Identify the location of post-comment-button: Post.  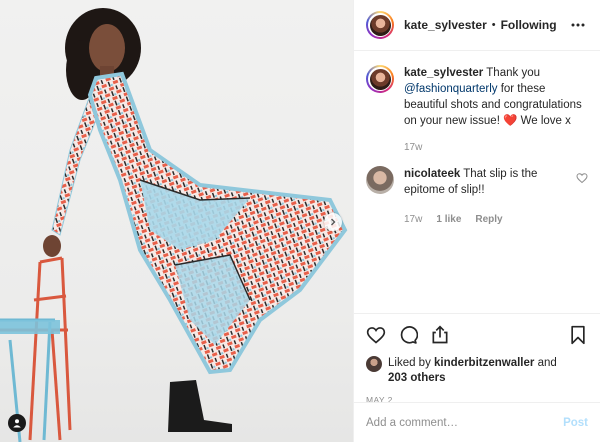
(575, 423).